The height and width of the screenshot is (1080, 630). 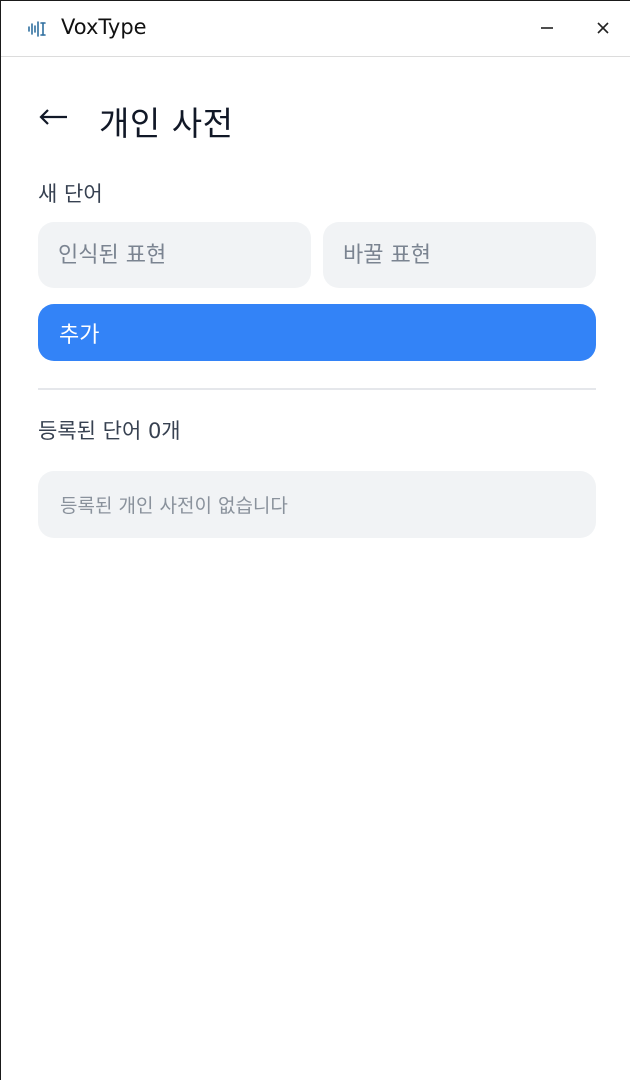 What do you see at coordinates (37, 29) in the screenshot?
I see `waveform-icon` at bounding box center [37, 29].